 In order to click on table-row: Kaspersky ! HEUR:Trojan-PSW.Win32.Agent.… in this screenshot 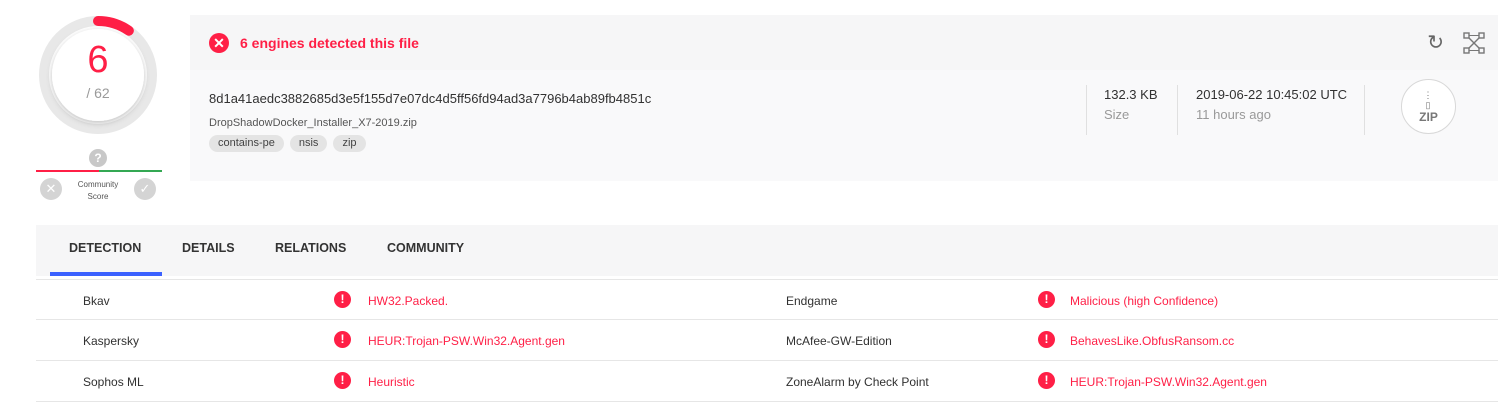, I will do `click(767, 340)`.